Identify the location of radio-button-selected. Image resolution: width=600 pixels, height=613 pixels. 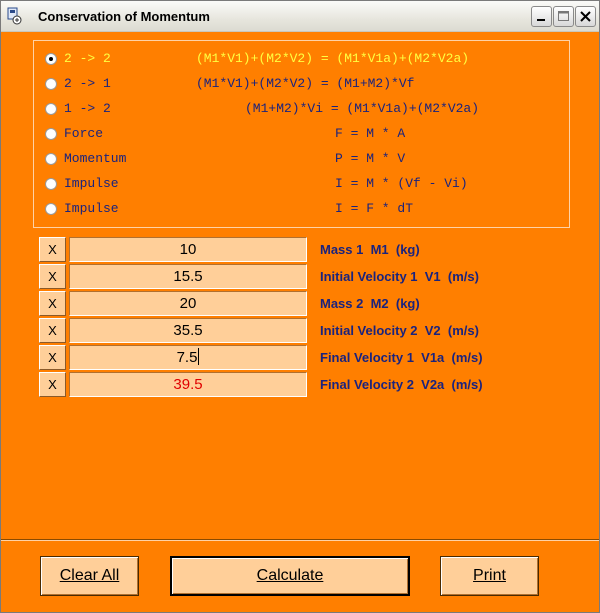
(51, 59).